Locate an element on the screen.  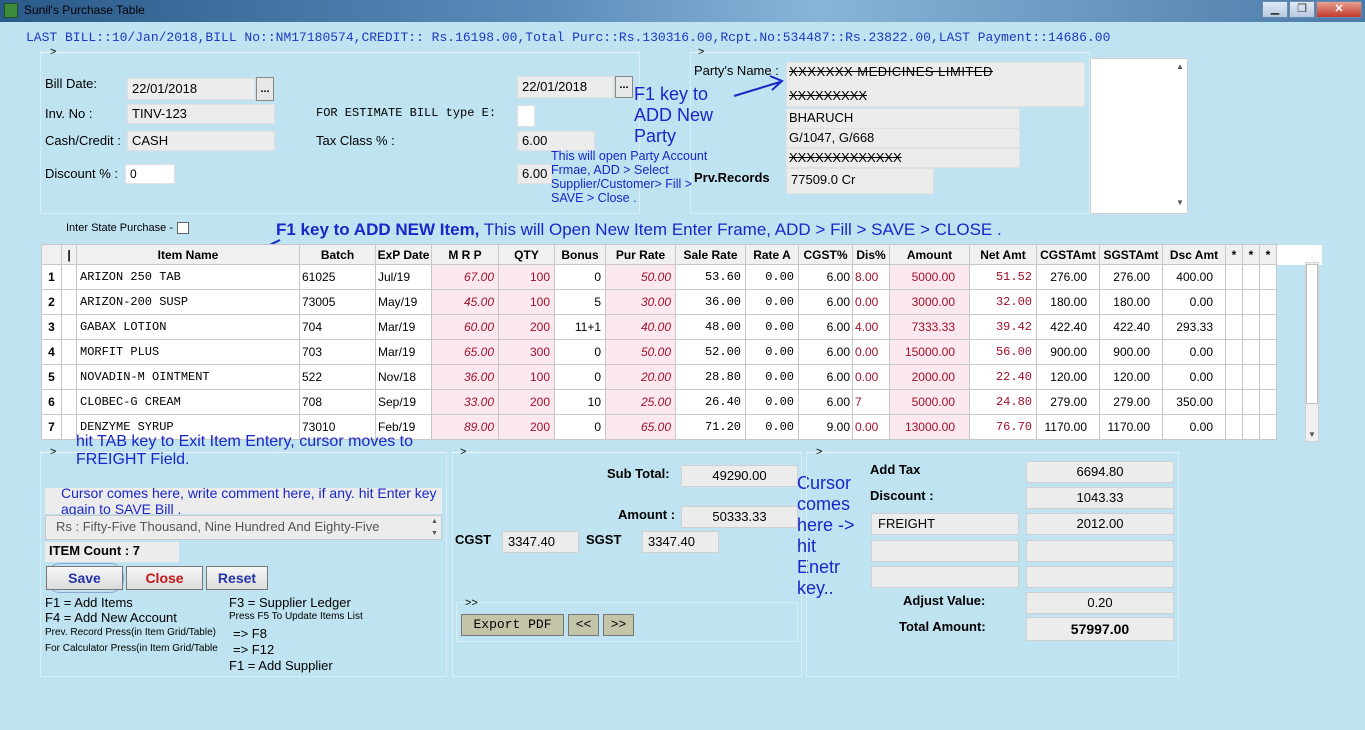
item-name-cell: ARIZON-200 SUSP is located at coordinates (188, 302).